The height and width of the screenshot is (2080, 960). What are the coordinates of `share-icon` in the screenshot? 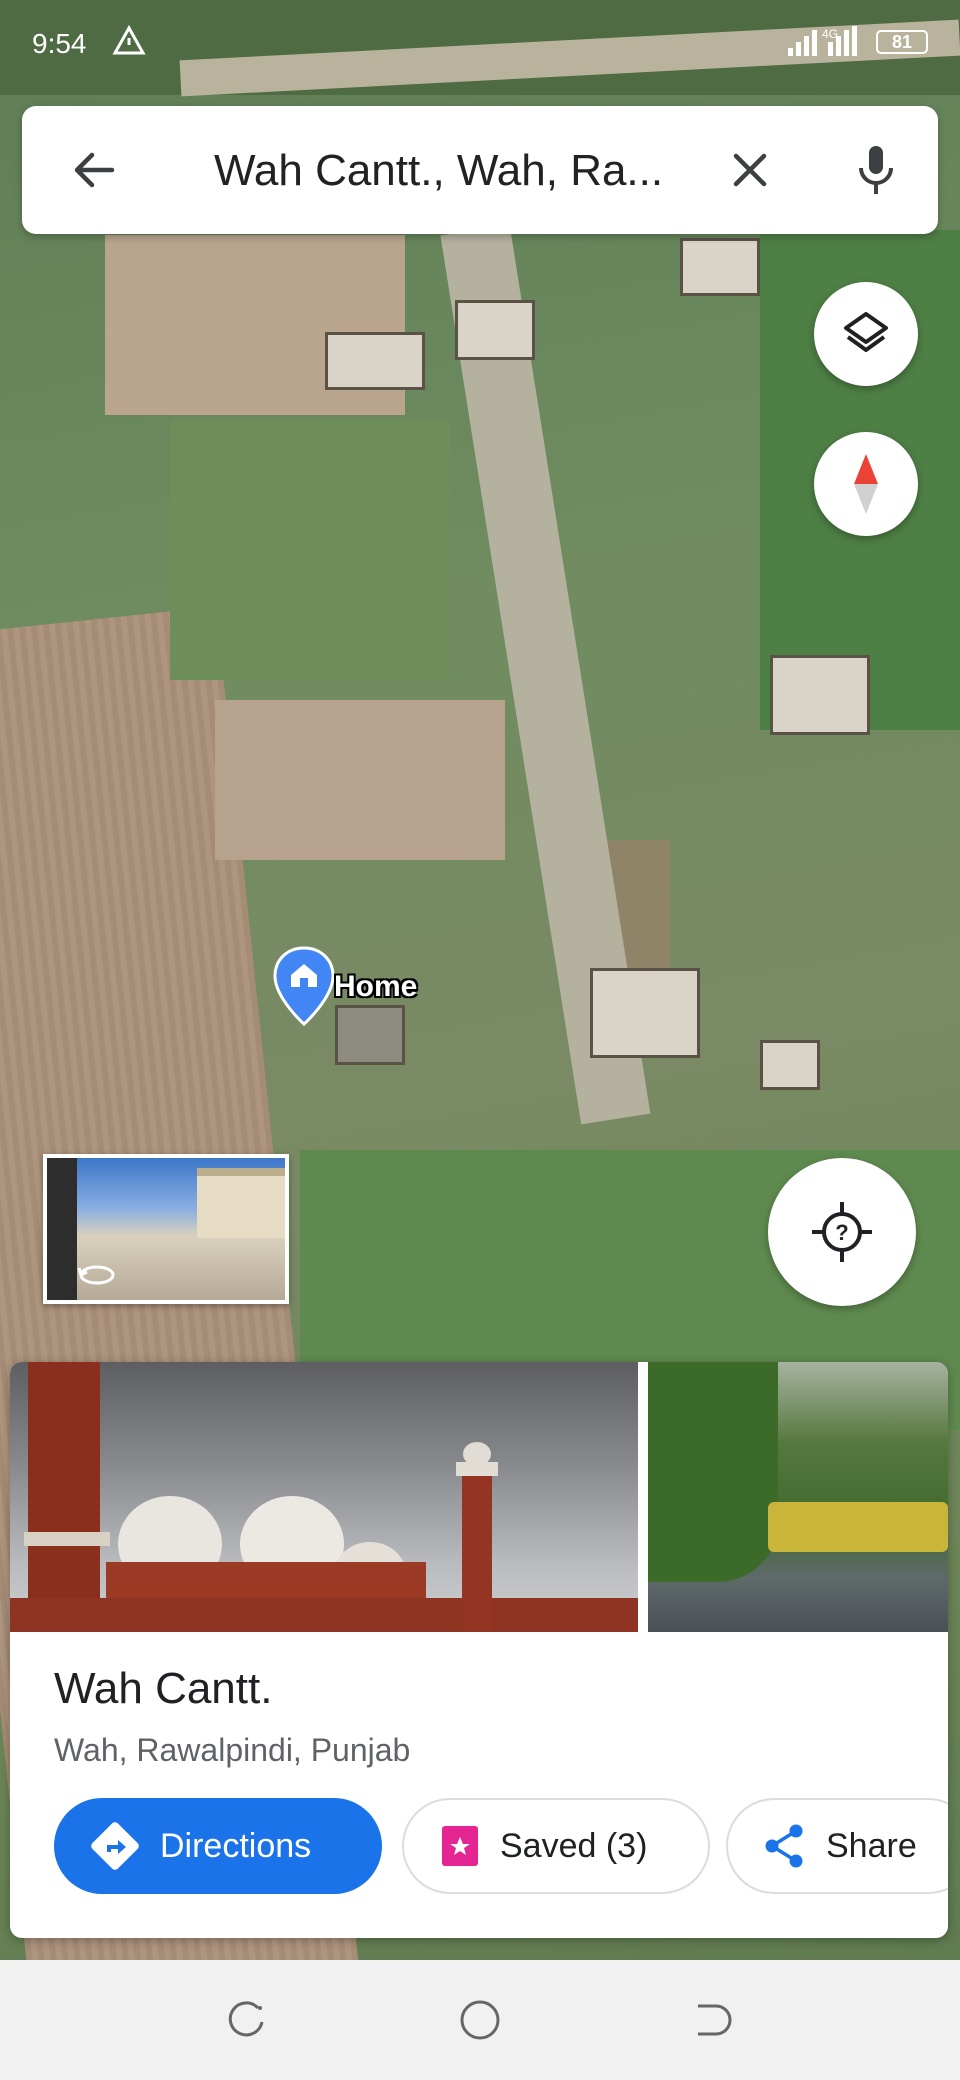 It's located at (784, 1846).